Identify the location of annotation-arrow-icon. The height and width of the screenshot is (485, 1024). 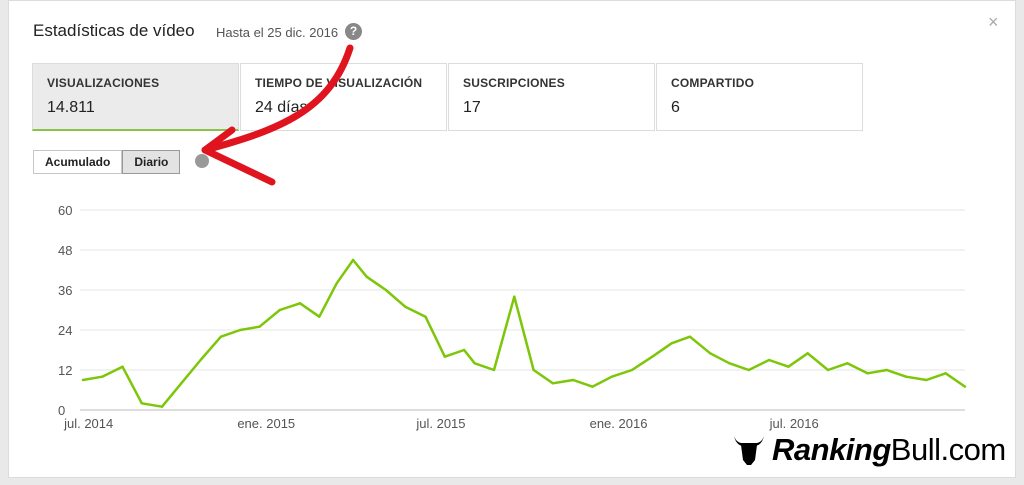
(277, 115).